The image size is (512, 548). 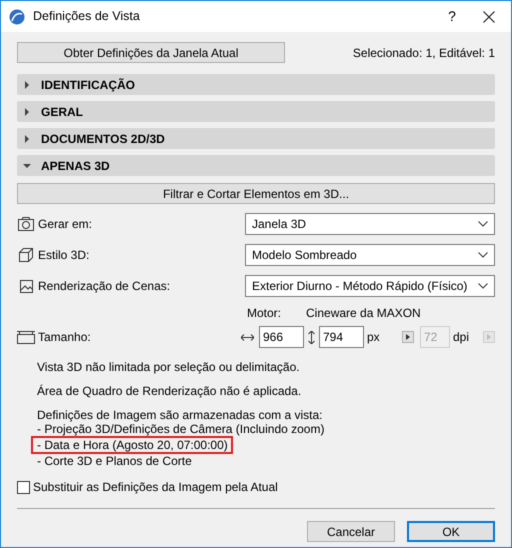 I want to click on section-header: IDENTIFICAÇÃO, so click(x=256, y=84).